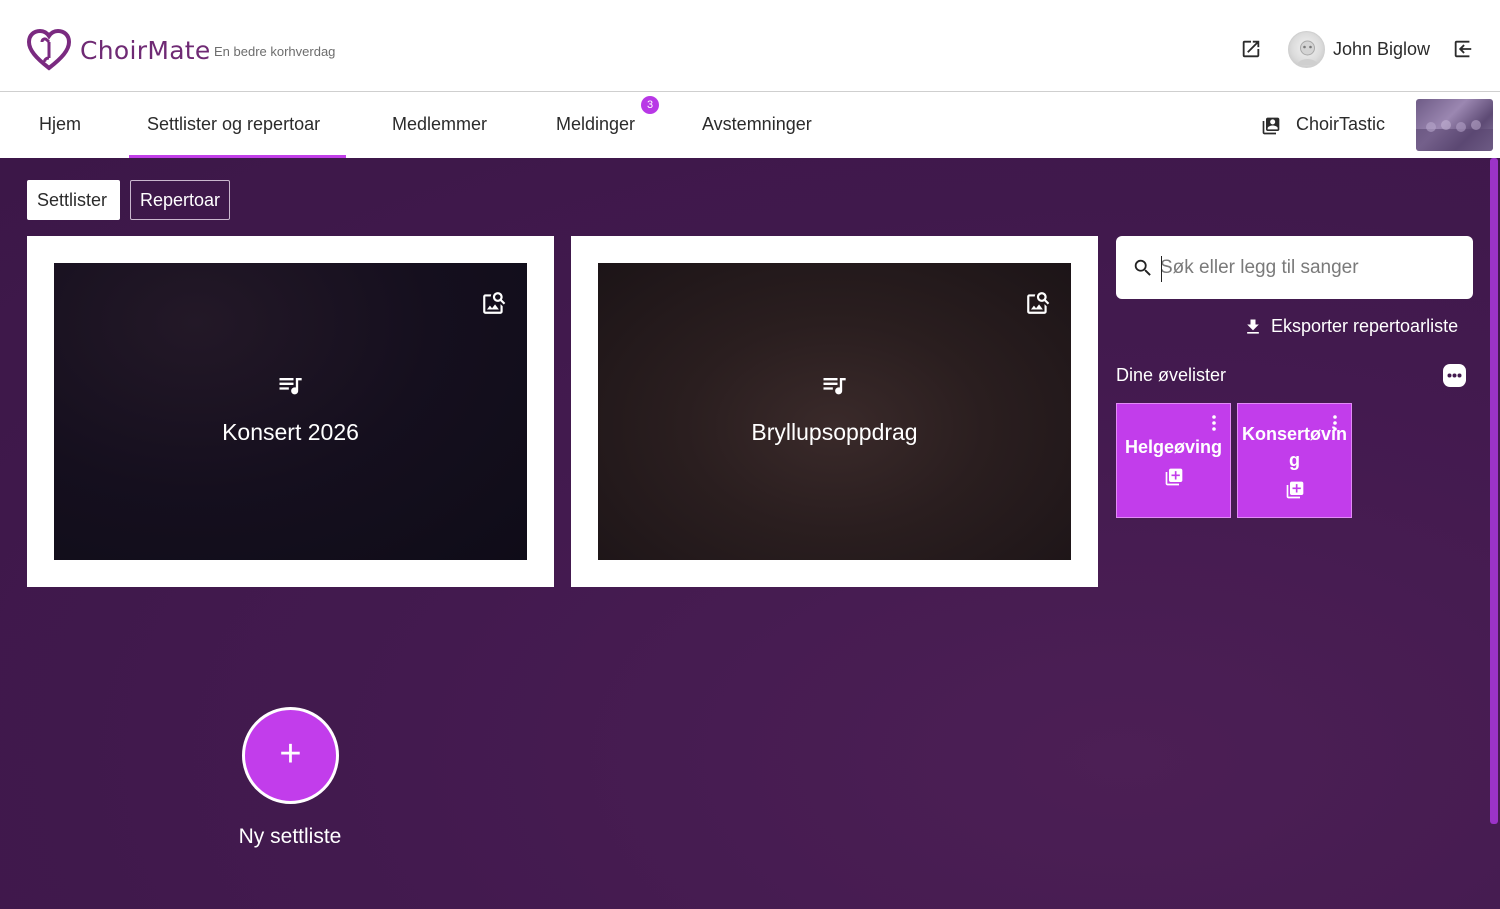 Image resolution: width=1500 pixels, height=909 pixels. I want to click on plus-icon: +, so click(290, 754).